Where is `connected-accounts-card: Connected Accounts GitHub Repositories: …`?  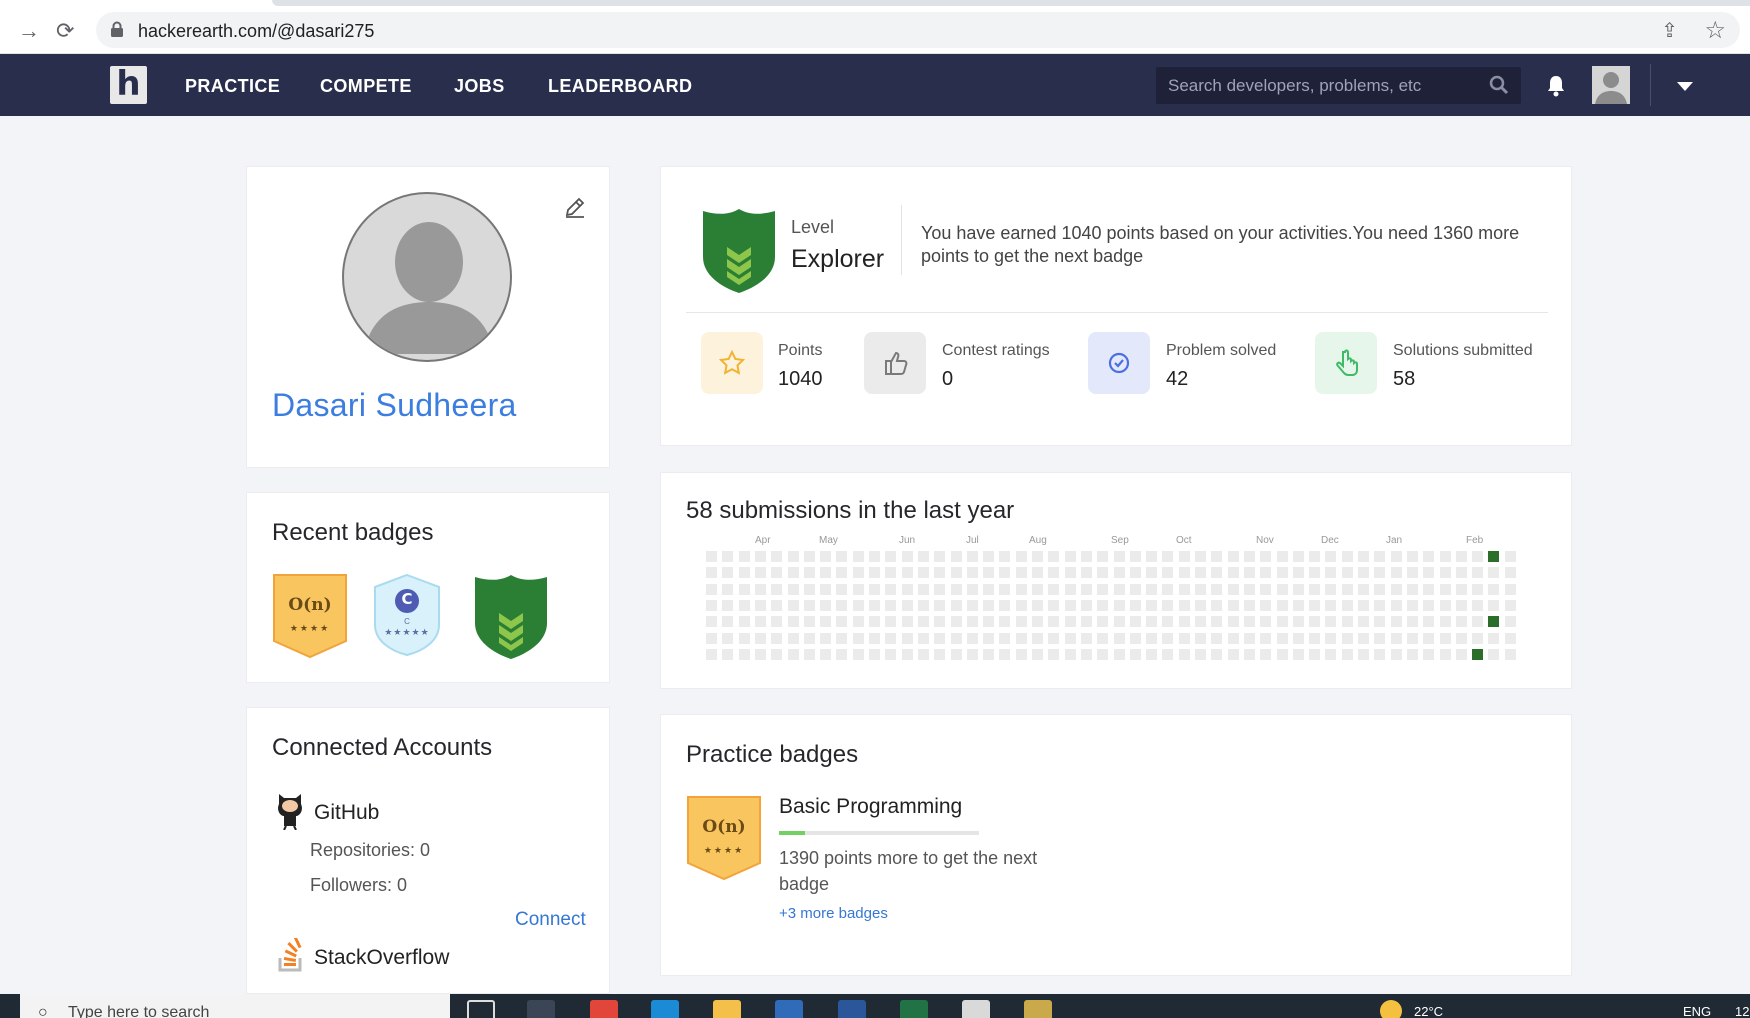
connected-accounts-card: Connected Accounts GitHub Repositories: … is located at coordinates (428, 850).